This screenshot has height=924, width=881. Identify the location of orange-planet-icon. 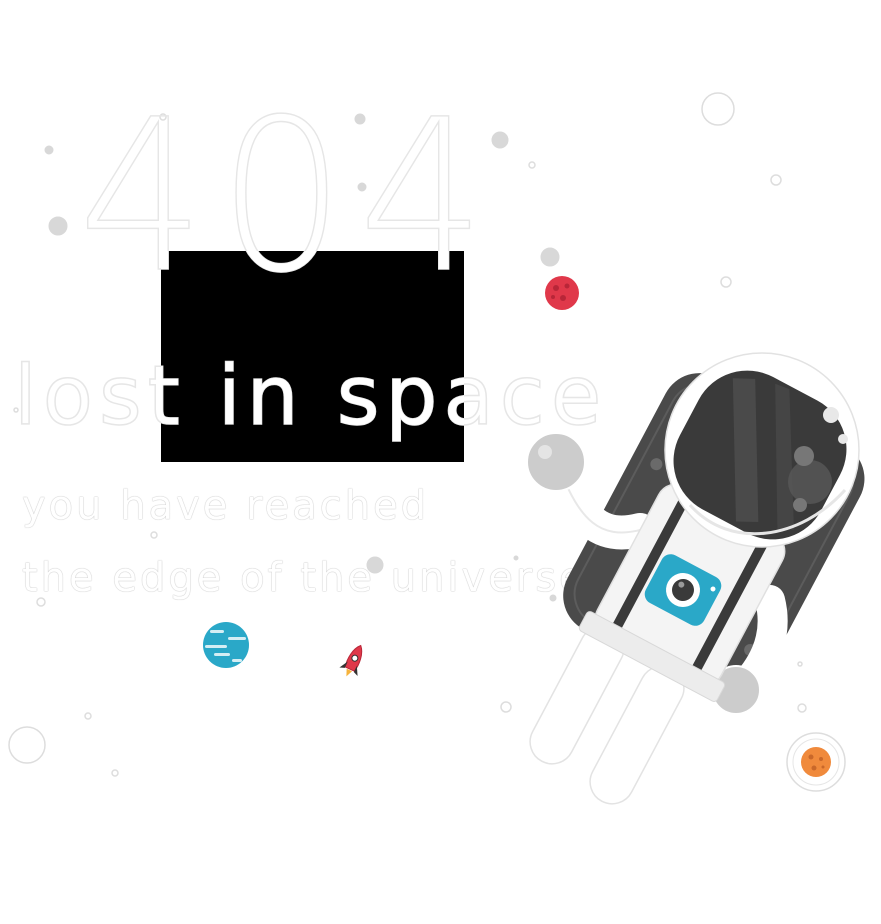
(816, 762).